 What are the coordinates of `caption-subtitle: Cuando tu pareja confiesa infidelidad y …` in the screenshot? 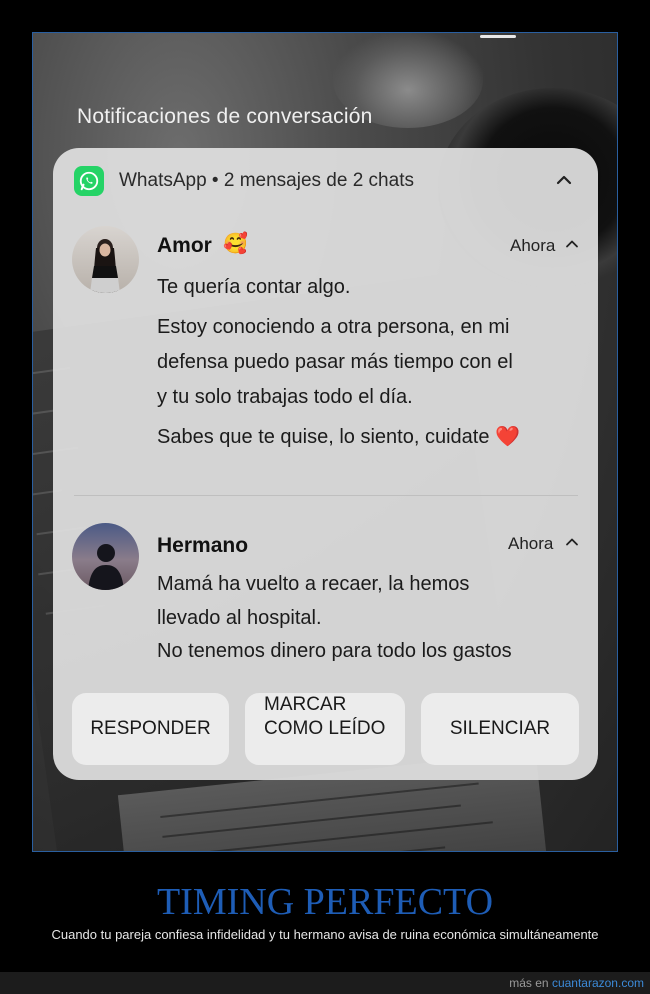 It's located at (325, 934).